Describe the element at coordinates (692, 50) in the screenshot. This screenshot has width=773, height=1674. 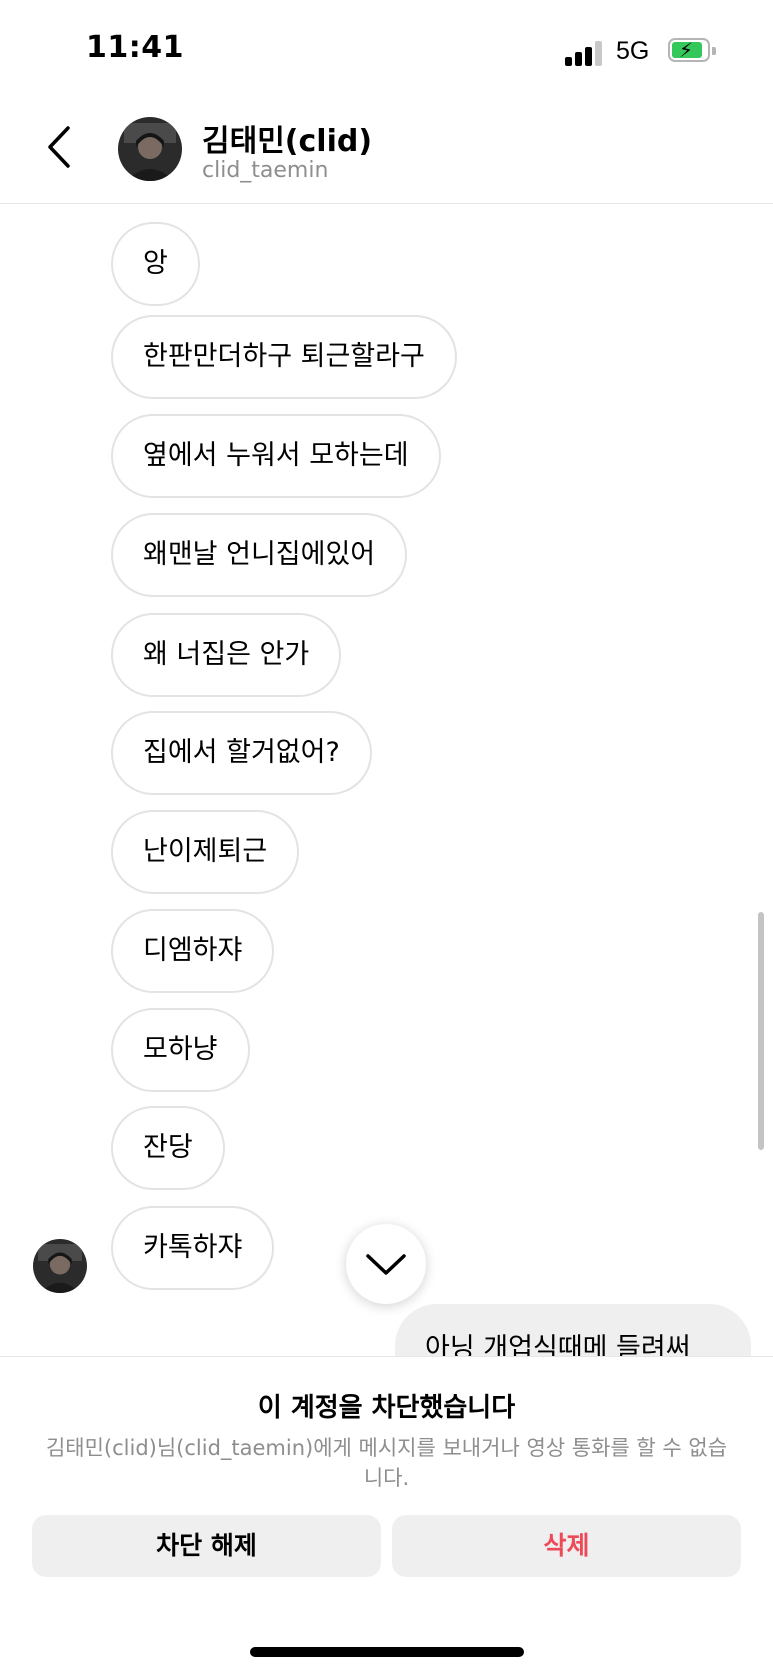
I see `battery-icon: ⚡` at that location.